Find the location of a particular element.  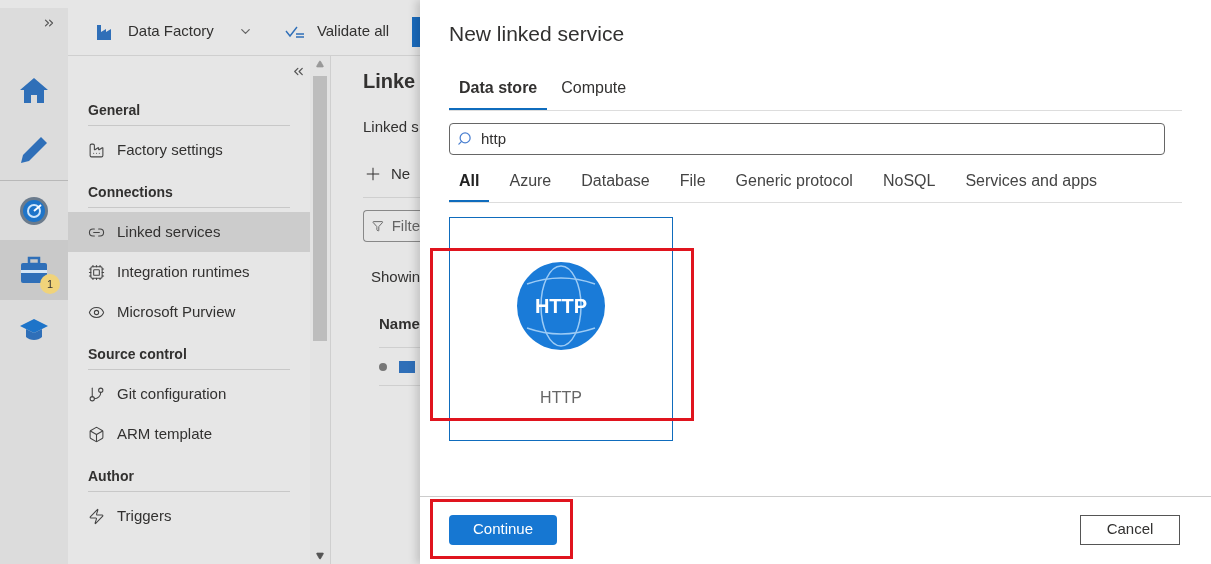

section-heading: Connections is located at coordinates (189, 195).